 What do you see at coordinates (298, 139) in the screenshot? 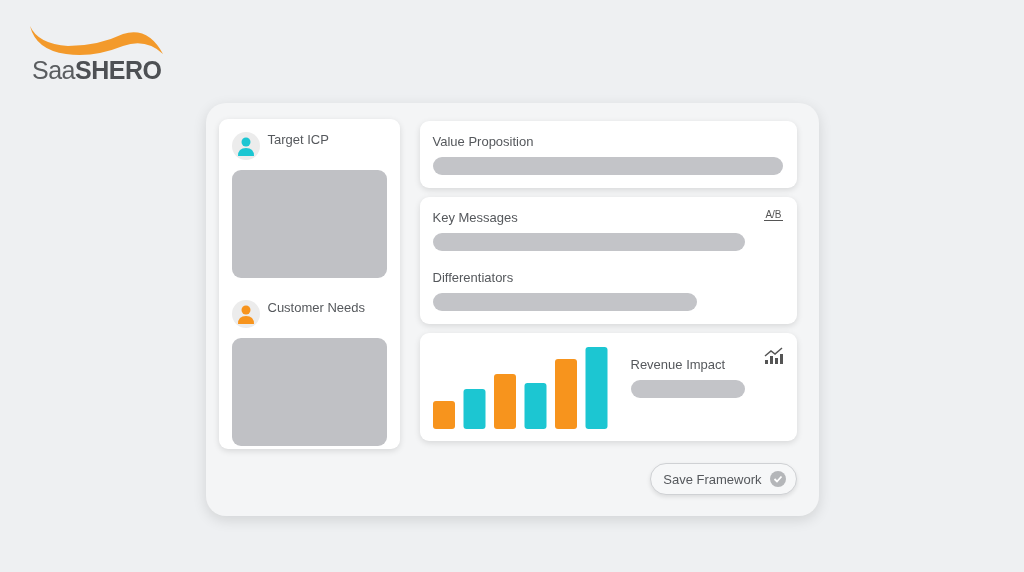
I see `section-title: Target ICP` at bounding box center [298, 139].